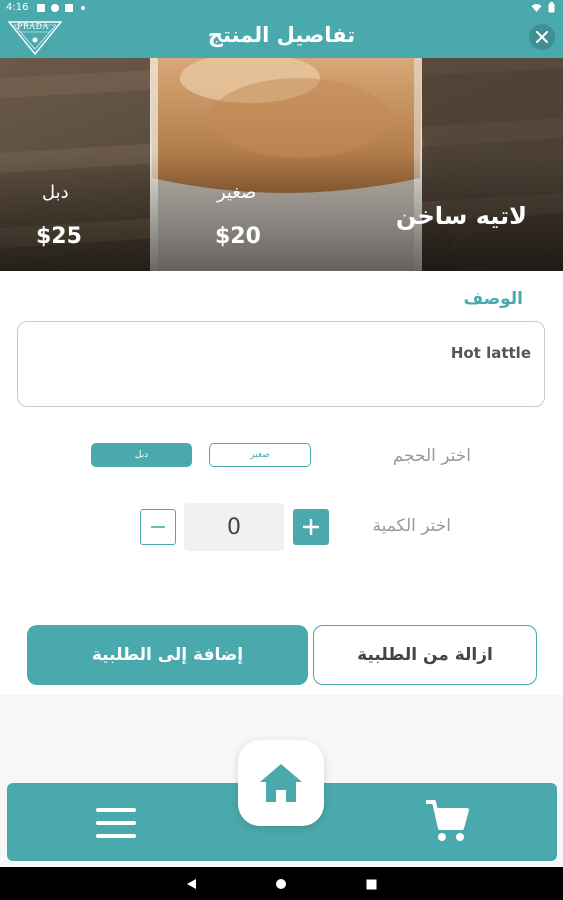 This screenshot has width=563, height=900. What do you see at coordinates (281, 8) in the screenshot?
I see `status-bar: 4:16` at bounding box center [281, 8].